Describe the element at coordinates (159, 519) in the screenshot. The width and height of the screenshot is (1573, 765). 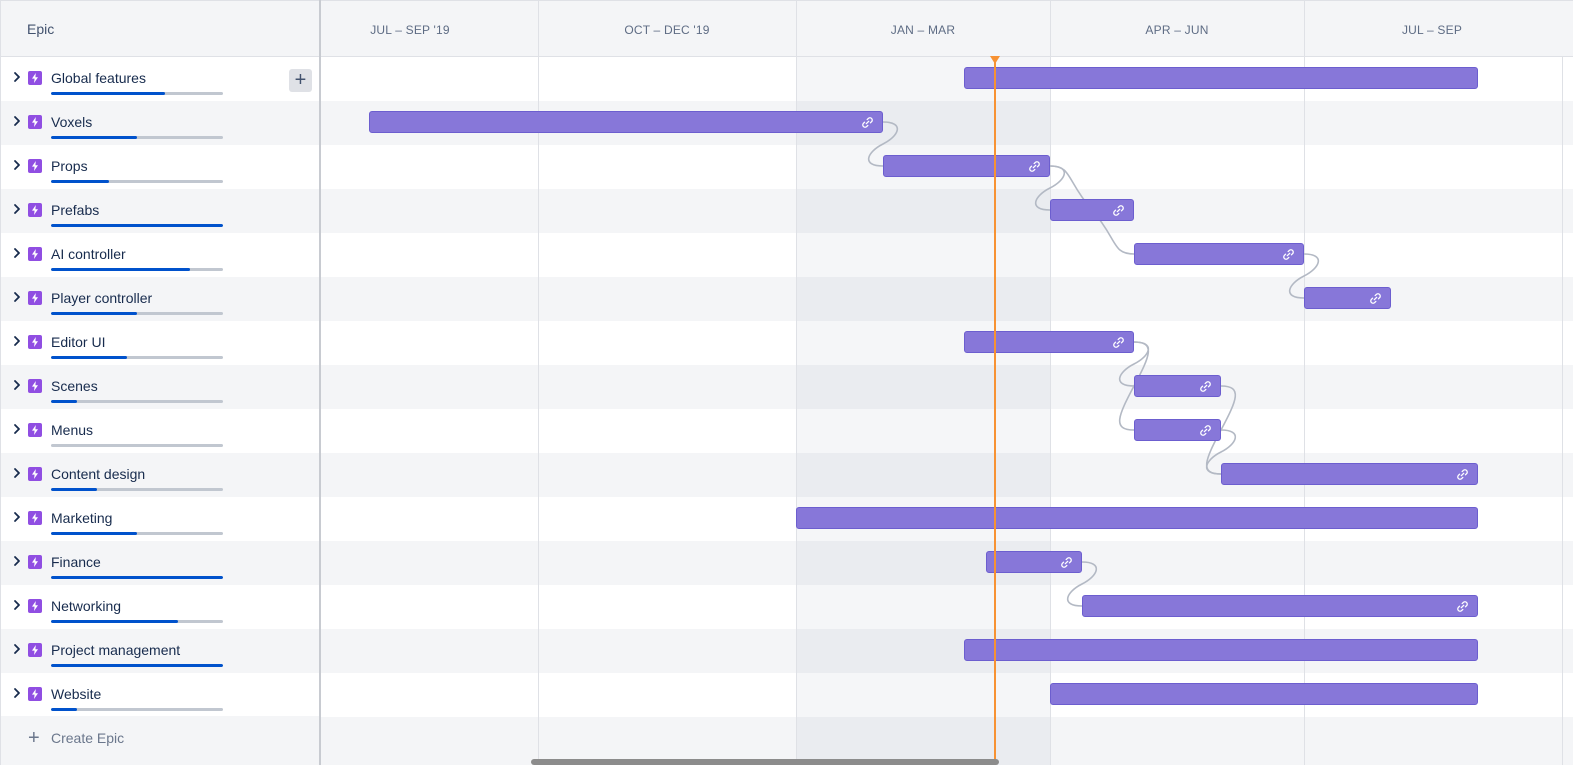
I see `epic-row: Marketing` at that location.